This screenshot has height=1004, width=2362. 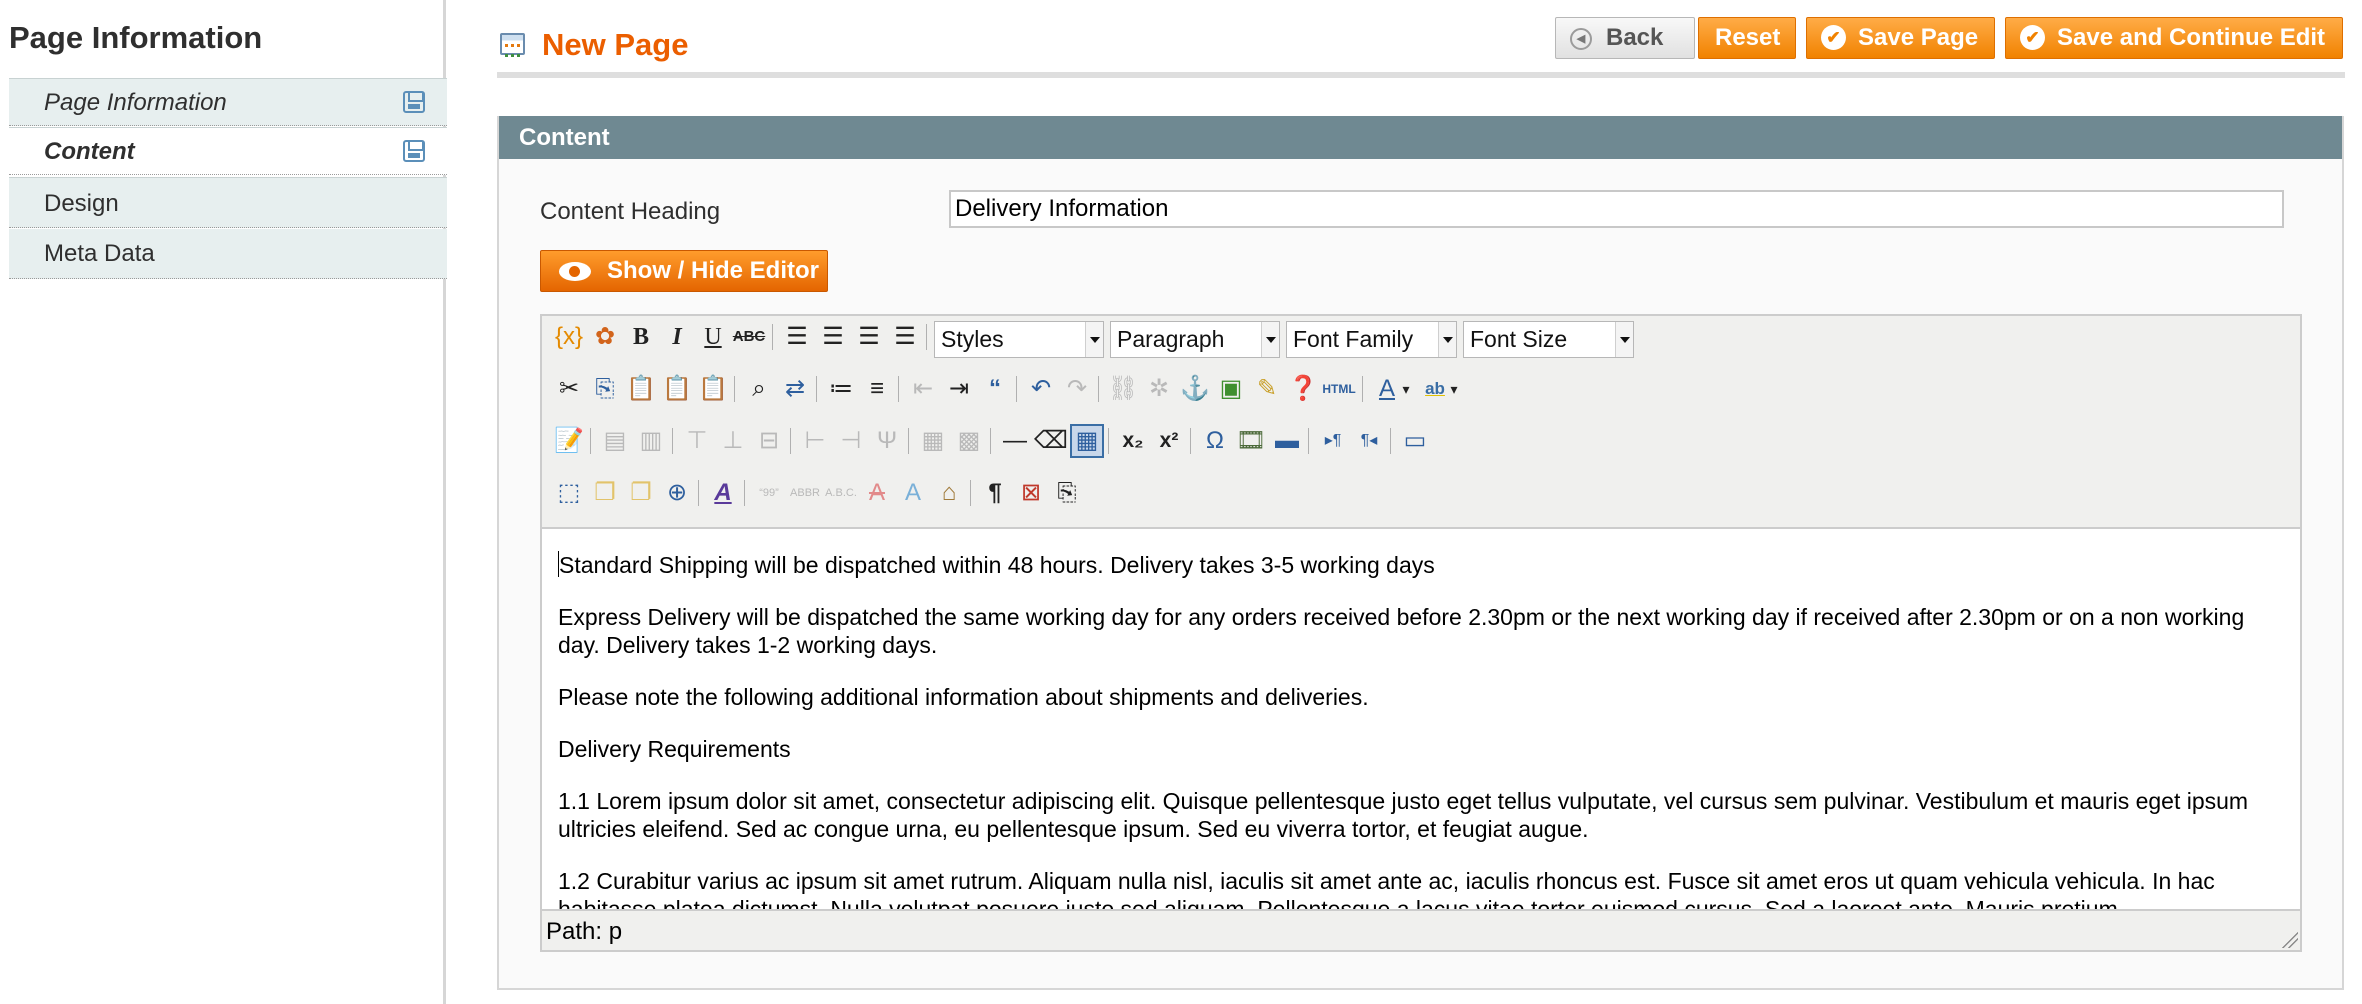 I want to click on undo-icon: ↶, so click(x=1041, y=389).